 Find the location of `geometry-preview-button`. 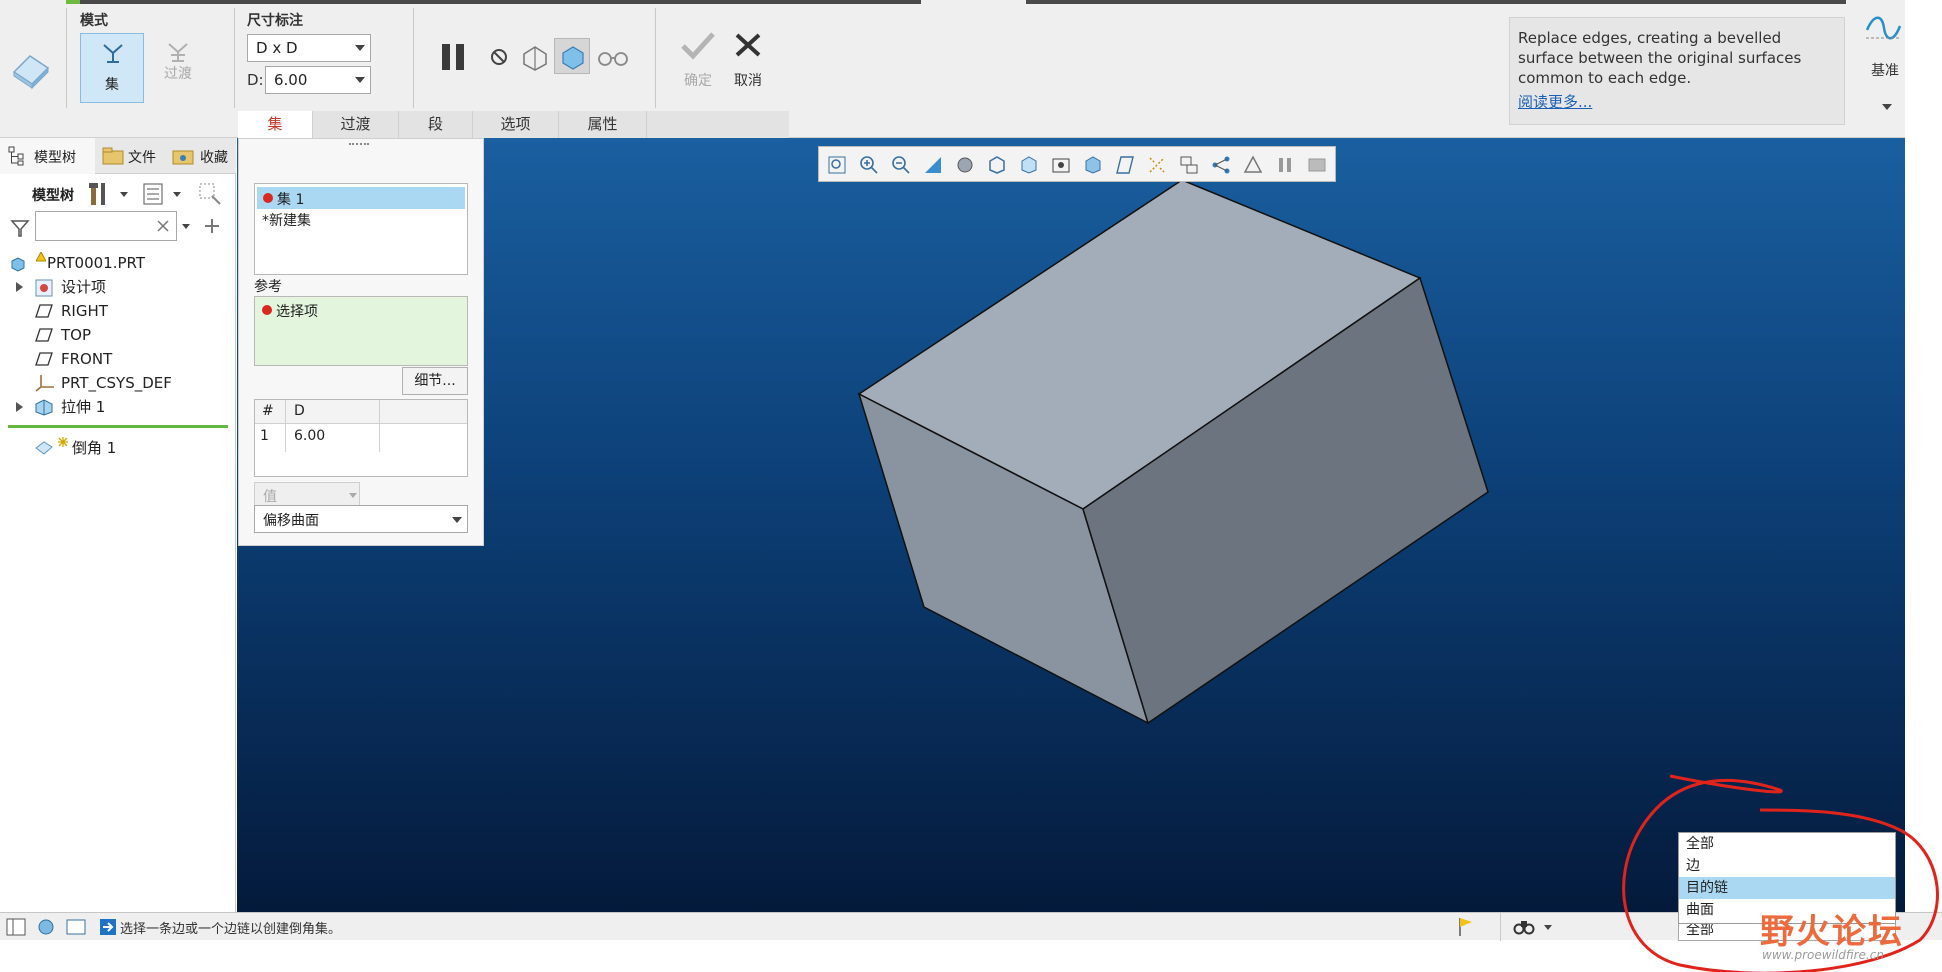

geometry-preview-button is located at coordinates (535, 57).